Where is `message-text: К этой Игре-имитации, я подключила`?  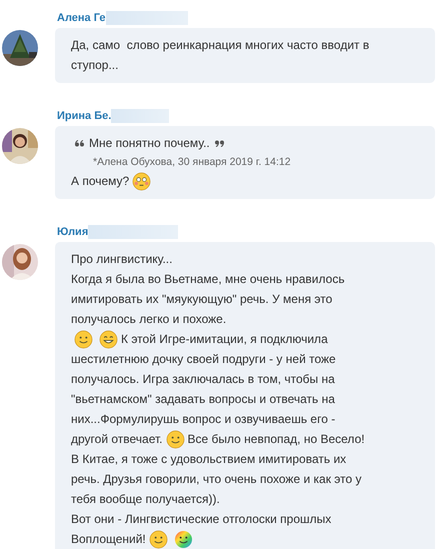 message-text: К этой Игре-имитации, я подключила is located at coordinates (224, 339).